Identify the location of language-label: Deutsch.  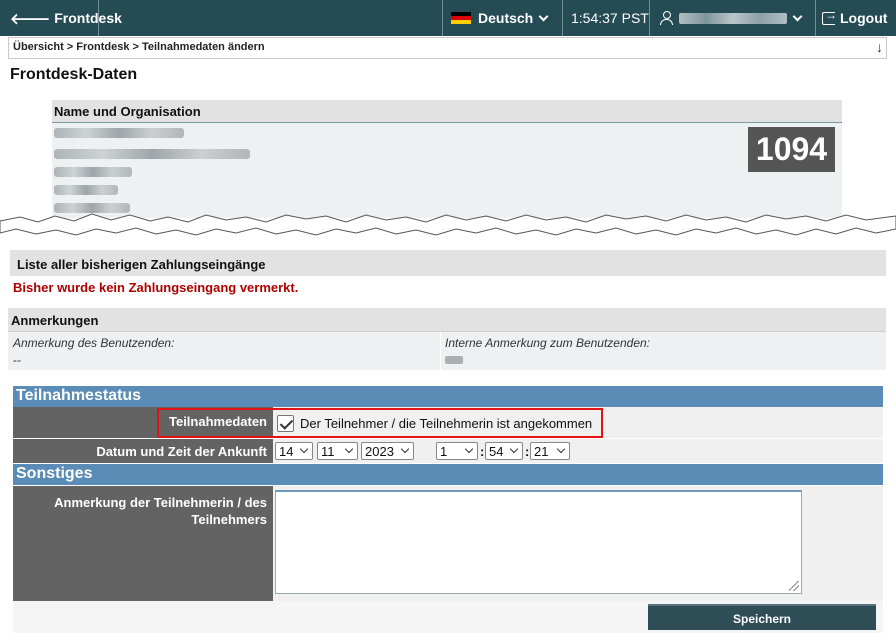
(506, 18).